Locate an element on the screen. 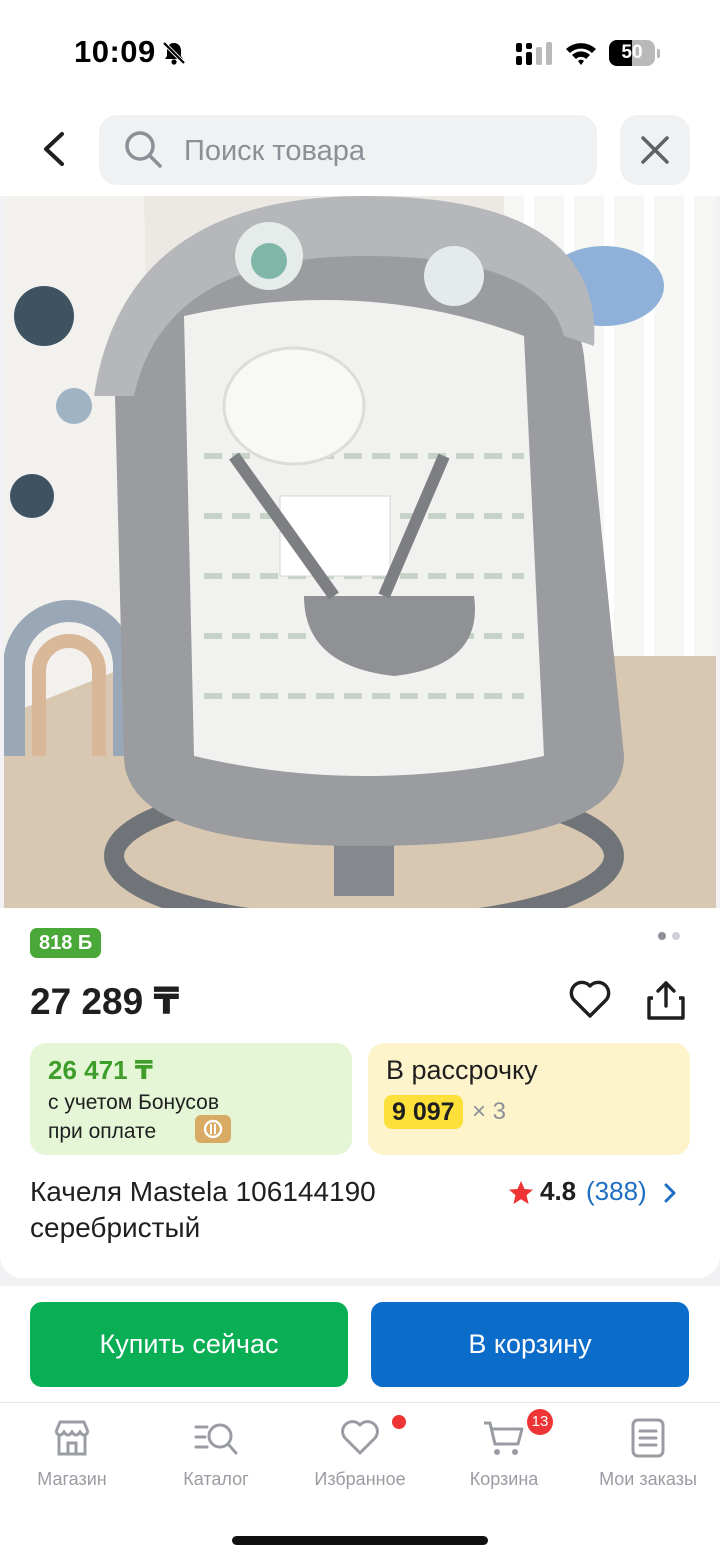 The image size is (720, 1561). installment-title: В рассрочку is located at coordinates (462, 1070).